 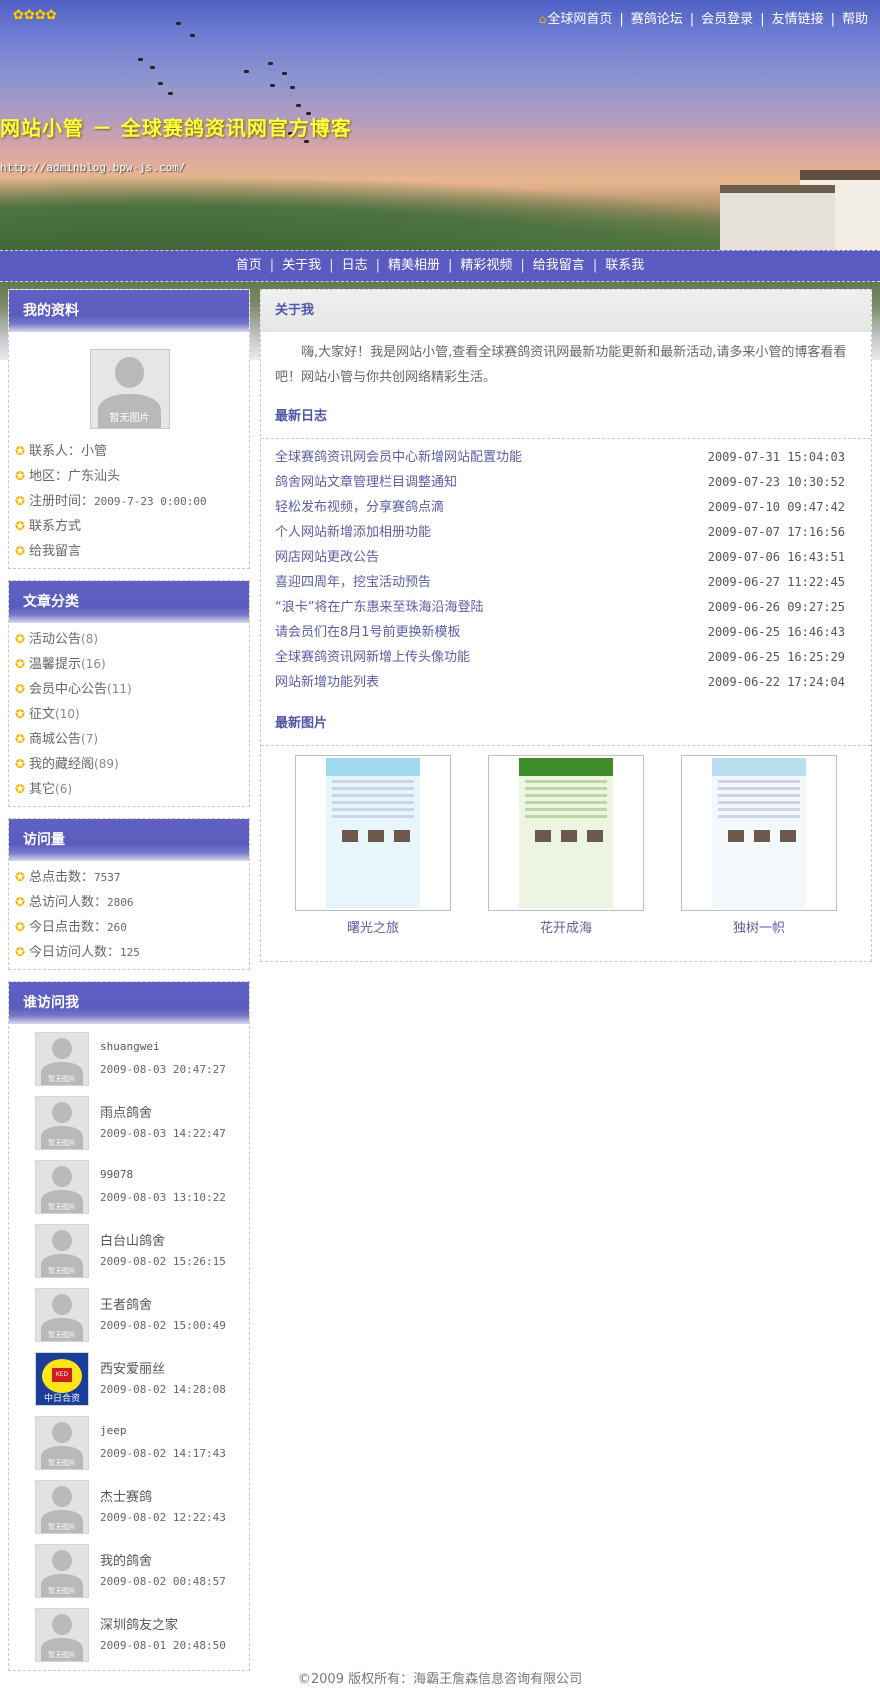 I want to click on nav-log: 日志, so click(x=355, y=265).